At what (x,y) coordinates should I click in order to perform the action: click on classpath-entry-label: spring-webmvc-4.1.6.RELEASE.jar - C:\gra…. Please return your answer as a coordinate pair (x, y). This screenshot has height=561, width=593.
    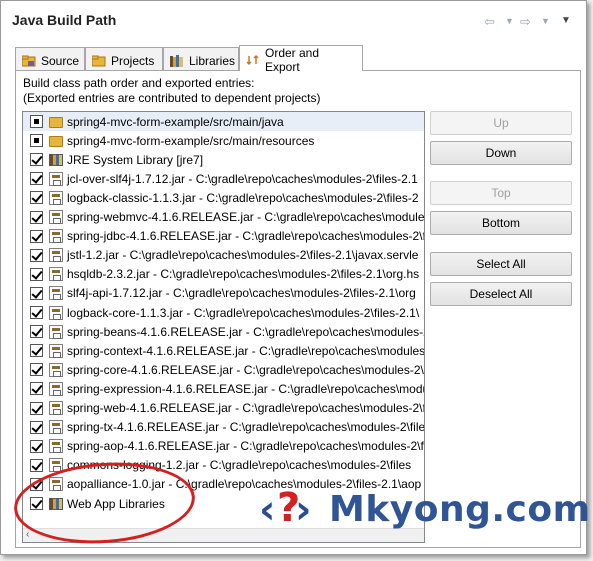
    Looking at the image, I should click on (246, 217).